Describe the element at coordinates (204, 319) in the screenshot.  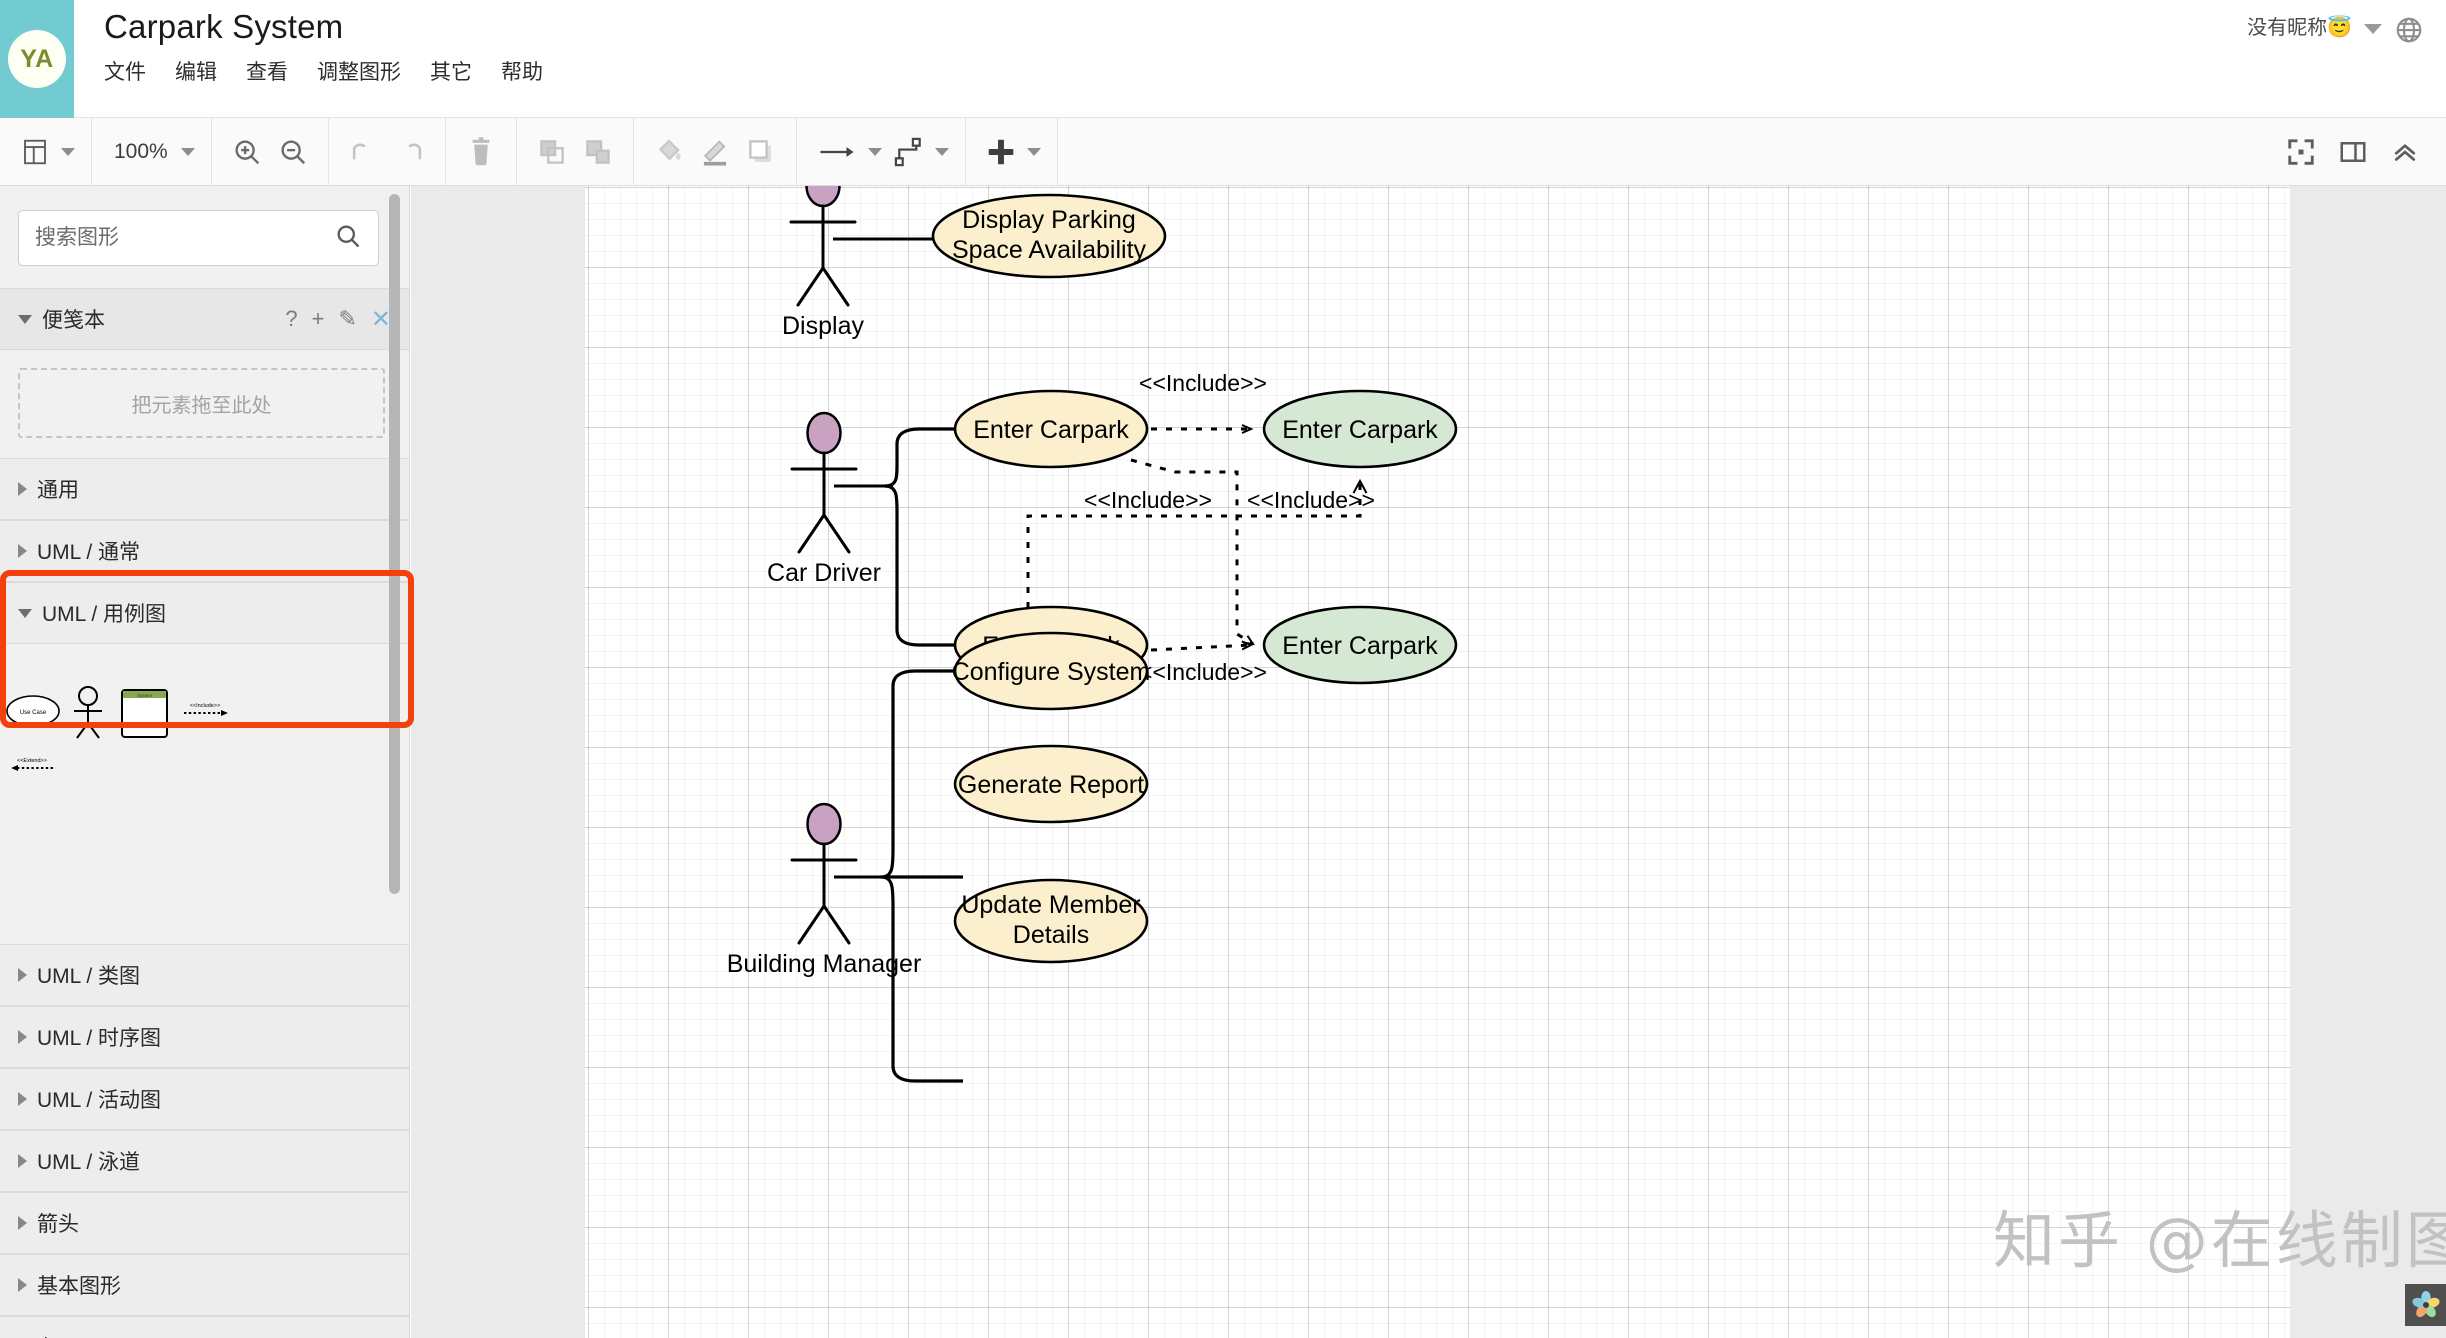
I see `section-scratchpad: 便笺本 ? + ✎ ✕` at that location.